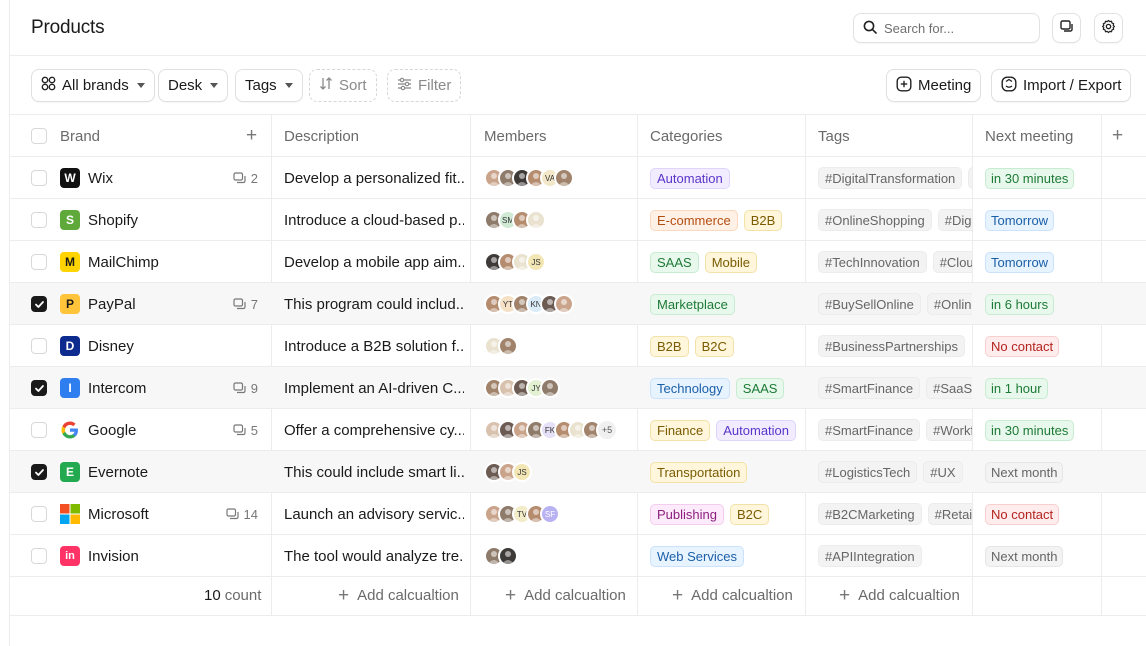  Describe the element at coordinates (251, 136) in the screenshot. I see `add-brand-column-button: +` at that location.